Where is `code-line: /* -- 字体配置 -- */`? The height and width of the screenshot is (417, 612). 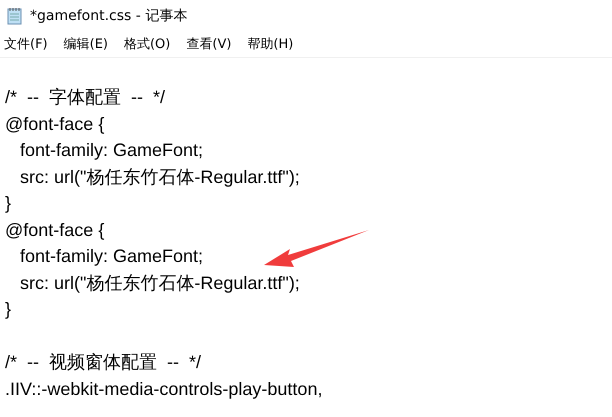
code-line: /* -- 字体配置 -- */ is located at coordinates (85, 98).